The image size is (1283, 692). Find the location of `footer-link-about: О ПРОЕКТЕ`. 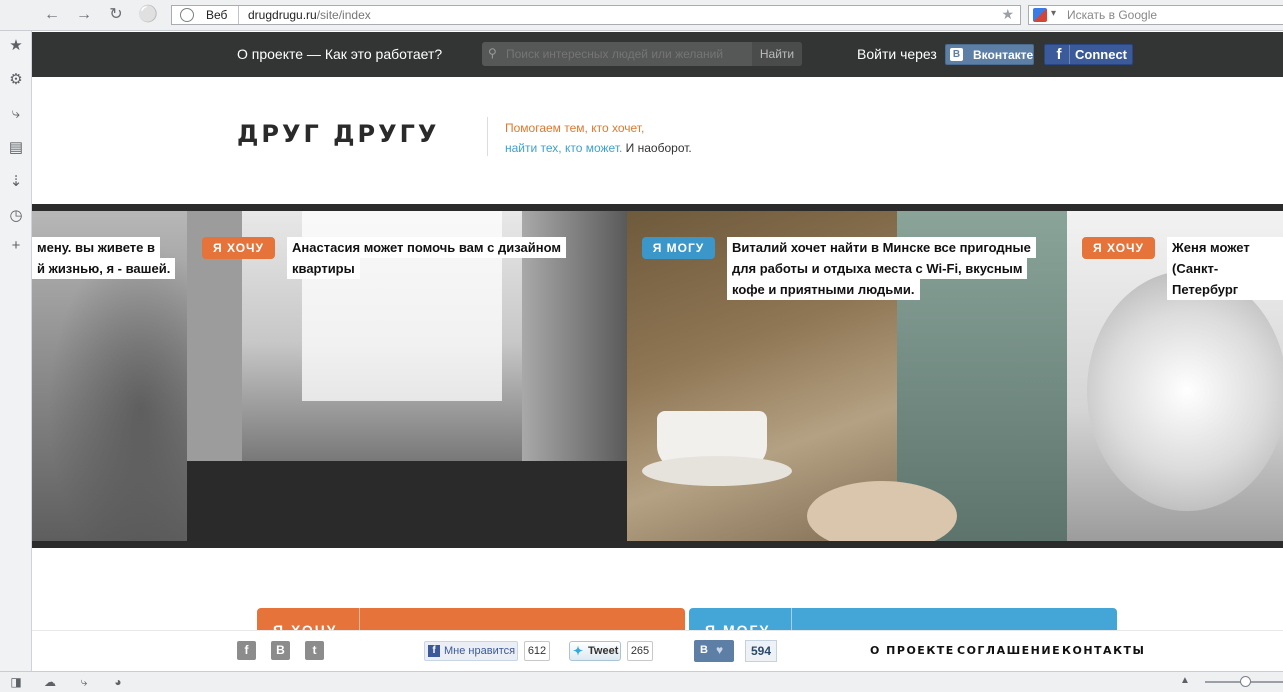

footer-link-about: О ПРОЕКТЕ is located at coordinates (912, 650).